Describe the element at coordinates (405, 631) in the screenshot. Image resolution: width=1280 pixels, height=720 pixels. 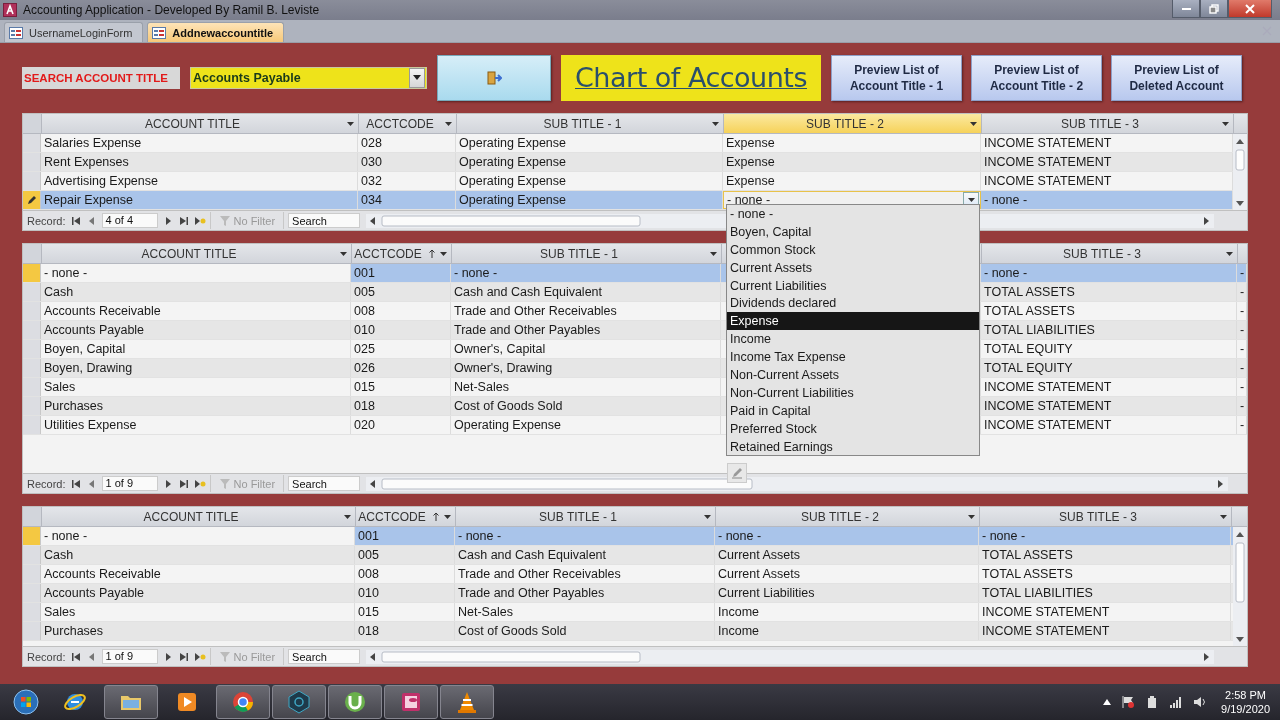
I see `table-cell: 018` at that location.